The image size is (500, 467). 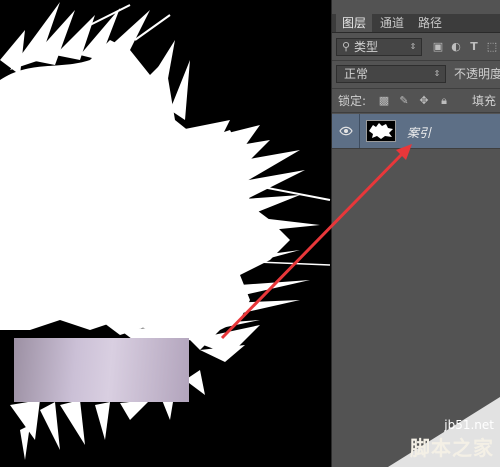 What do you see at coordinates (452, 448) in the screenshot?
I see `watermark-site-name: 脚本之家` at bounding box center [452, 448].